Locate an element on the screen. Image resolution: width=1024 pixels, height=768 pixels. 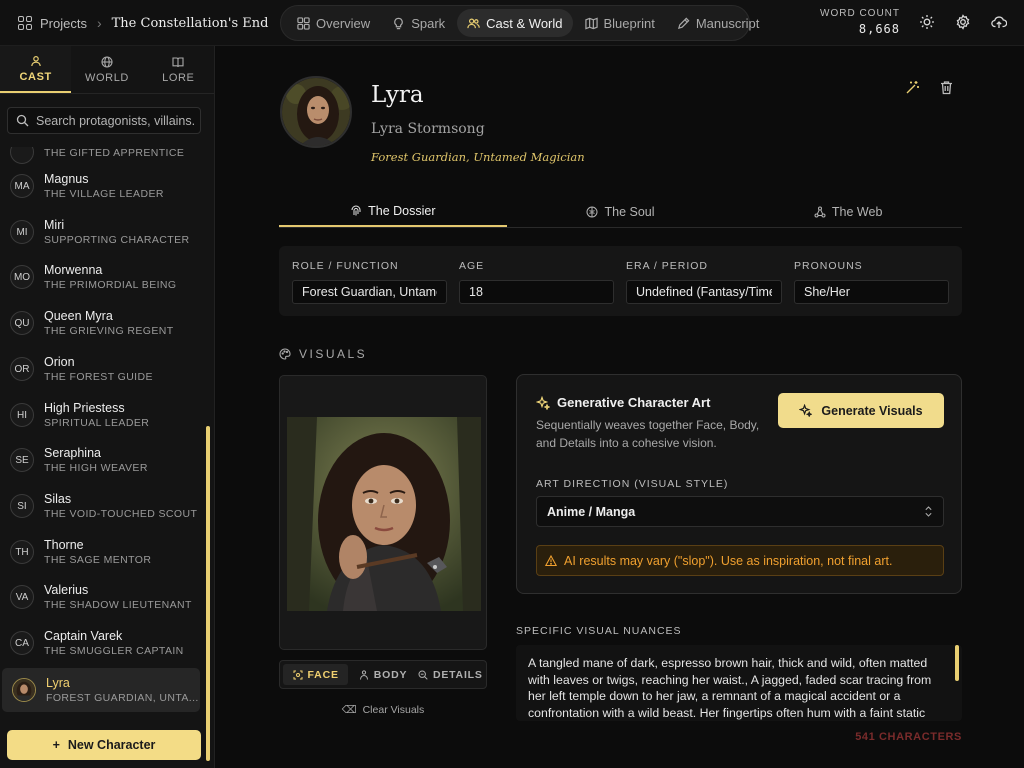
character-name: Miri is located at coordinates (54, 225).